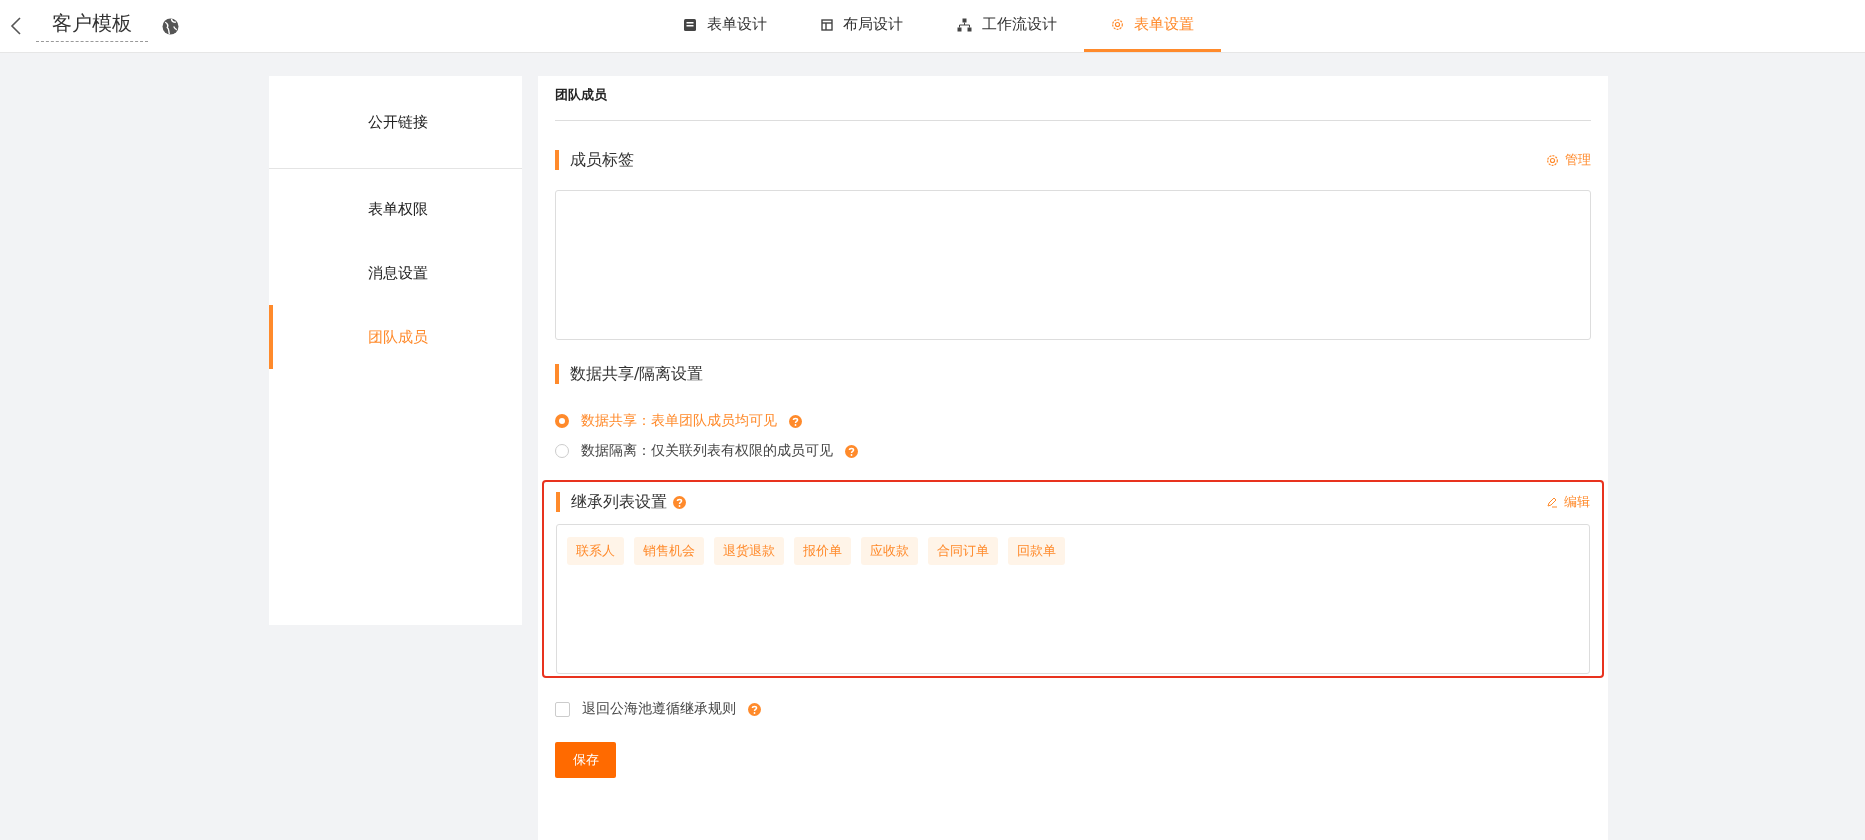 This screenshot has height=840, width=1865. What do you see at coordinates (1073, 98) in the screenshot?
I see `panel-title: 团队成员` at bounding box center [1073, 98].